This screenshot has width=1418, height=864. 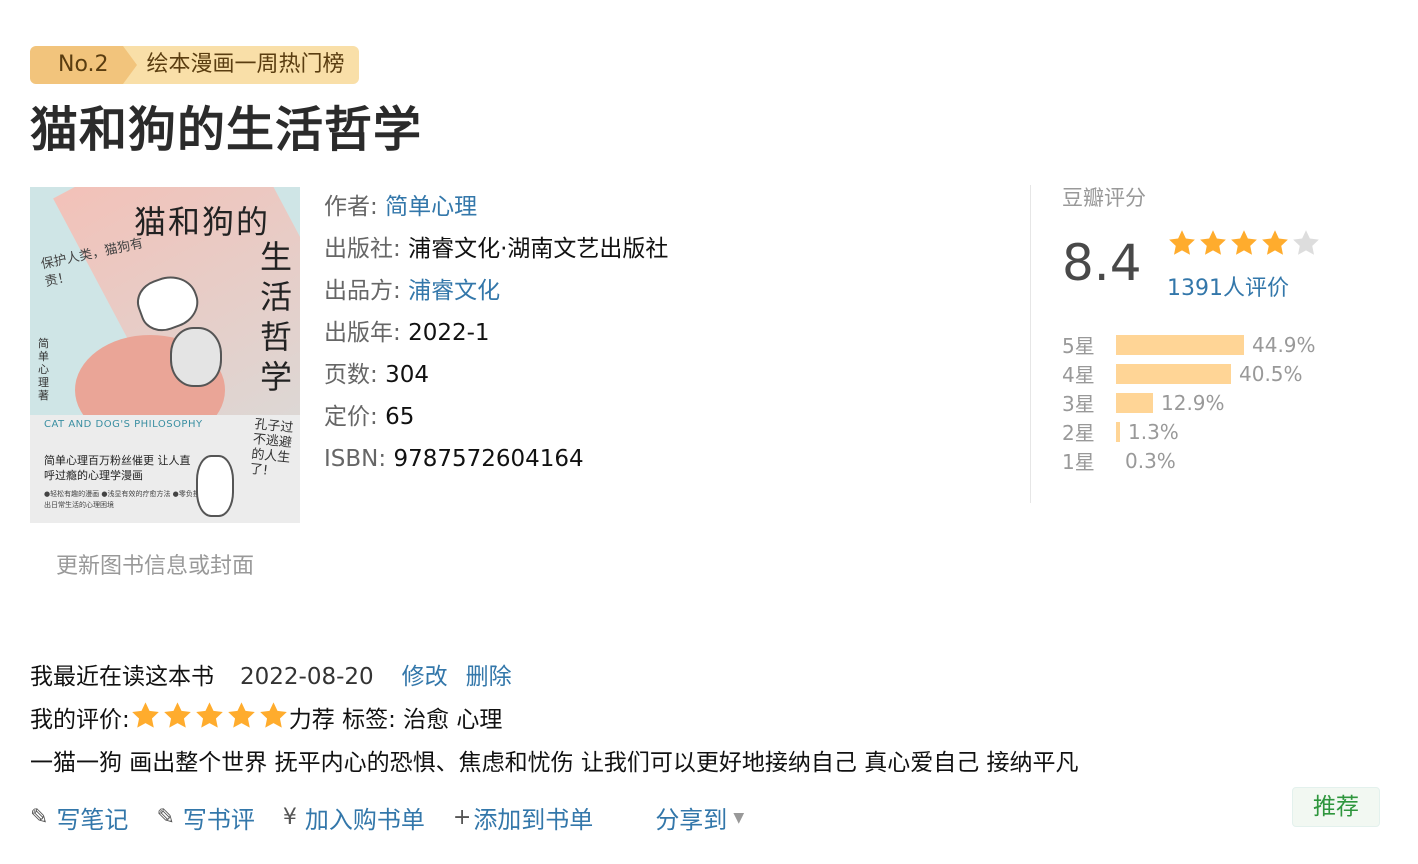 What do you see at coordinates (311, 720) in the screenshot?
I see `my-rating-word: 力荐` at bounding box center [311, 720].